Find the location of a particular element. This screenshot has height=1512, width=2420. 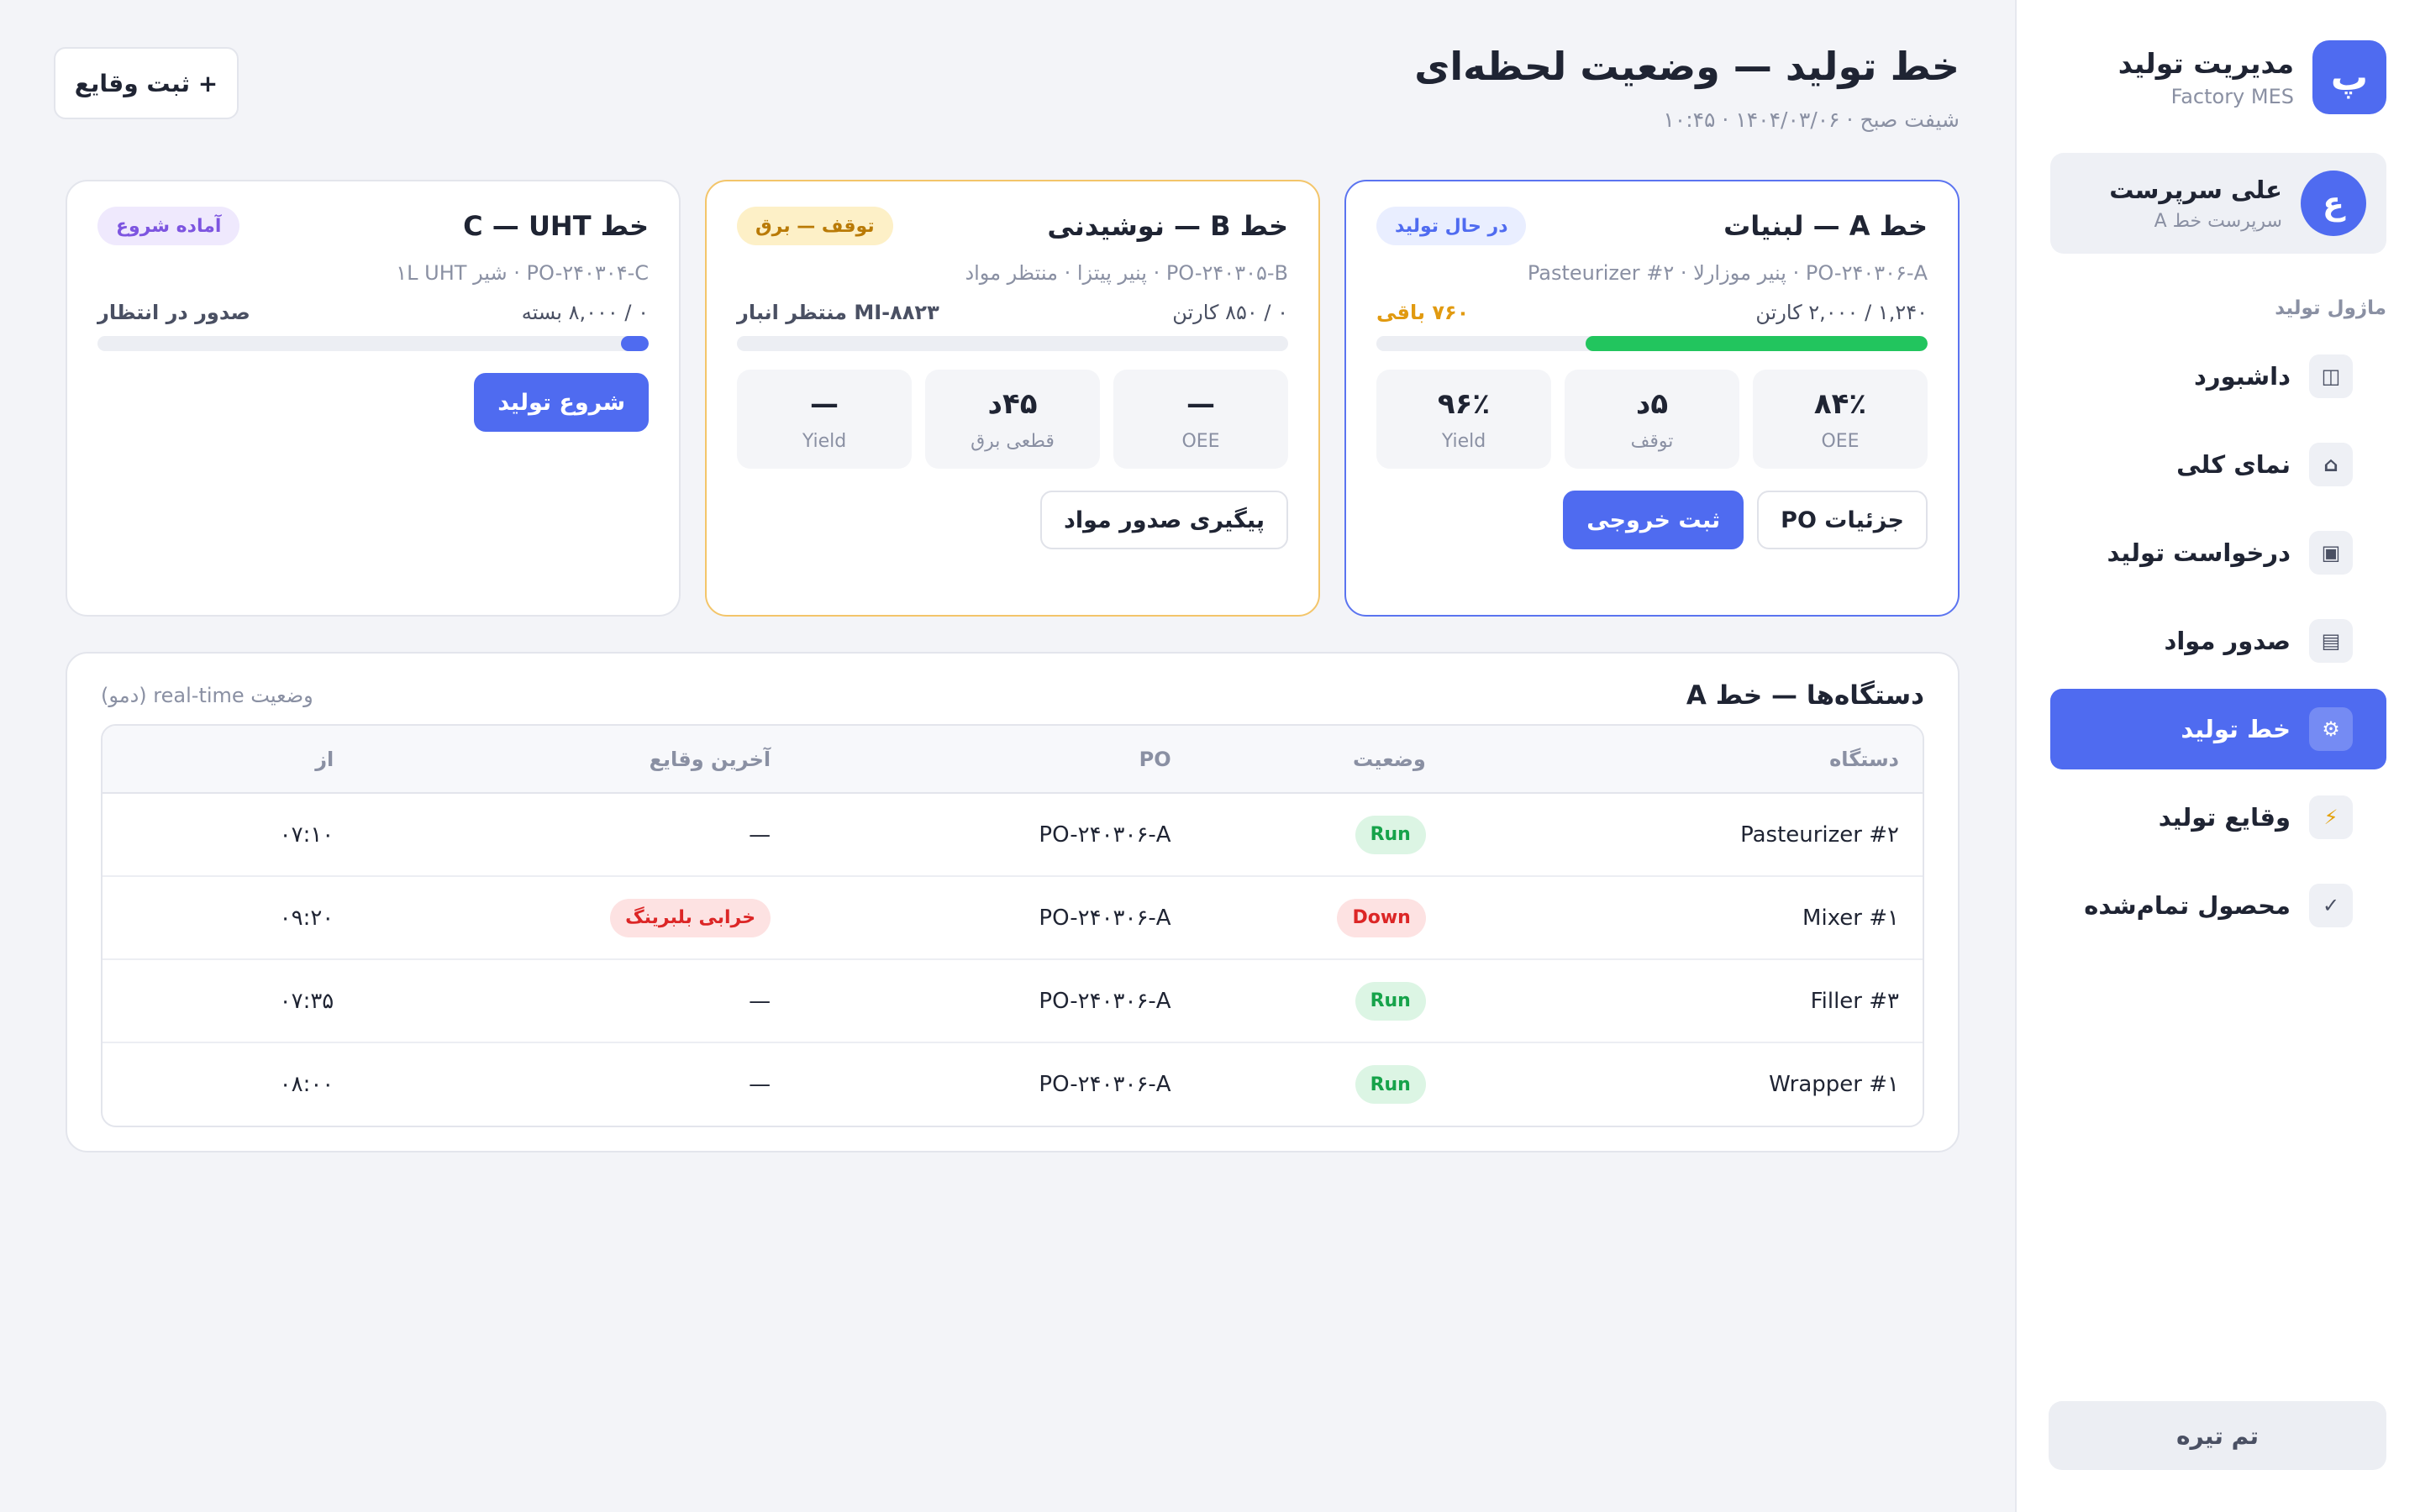

remaining-text: صدور در انتظار is located at coordinates (173, 312).